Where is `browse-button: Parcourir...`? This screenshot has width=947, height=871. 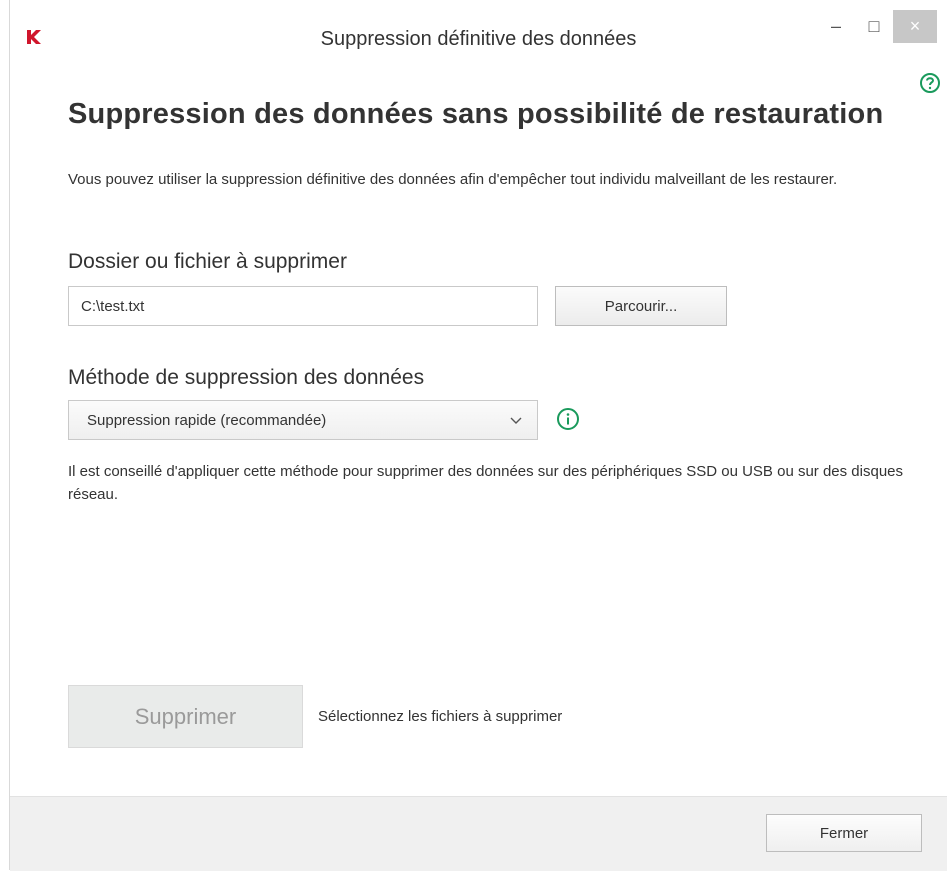
browse-button: Parcourir... is located at coordinates (641, 306).